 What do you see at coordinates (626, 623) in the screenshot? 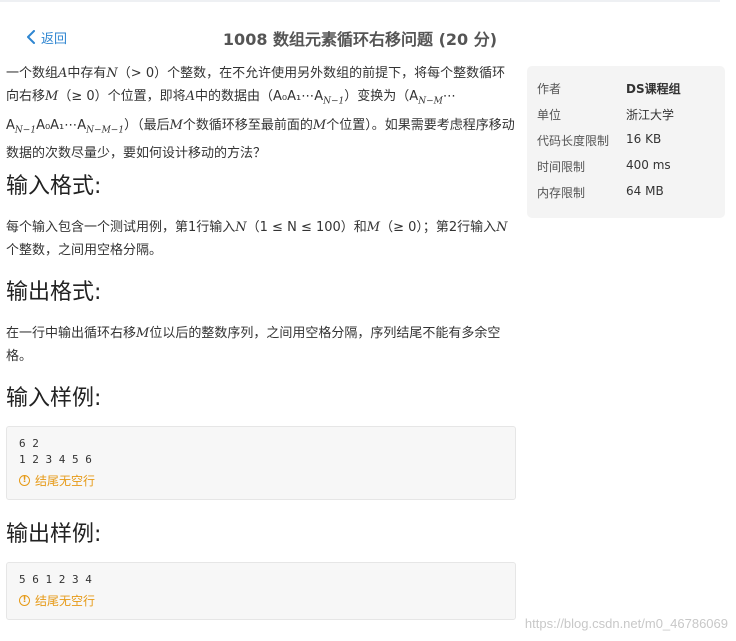
I see `watermark: https://blog.csdn.net/m0_46786069` at bounding box center [626, 623].